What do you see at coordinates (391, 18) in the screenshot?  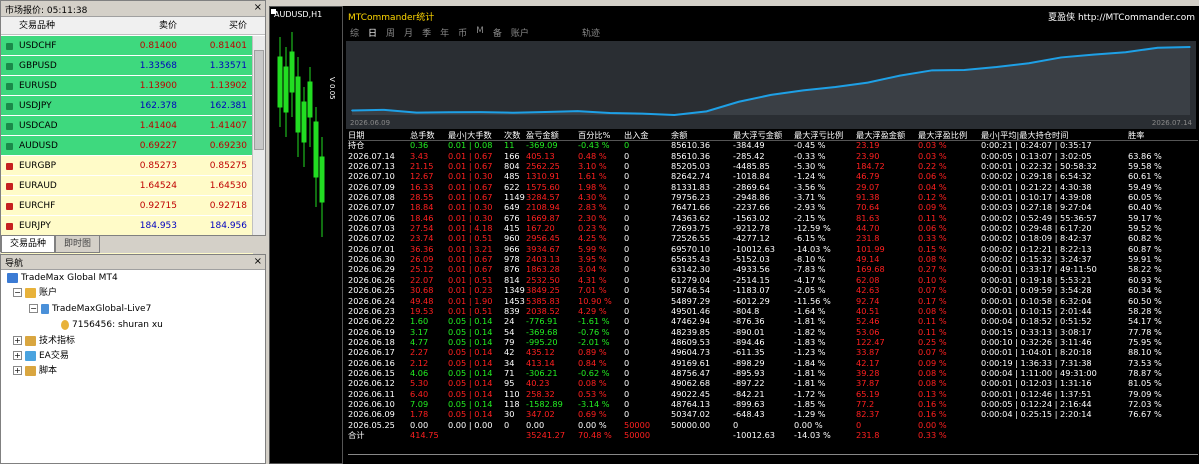 I see `mtc-title: MTCommander统计` at bounding box center [391, 18].